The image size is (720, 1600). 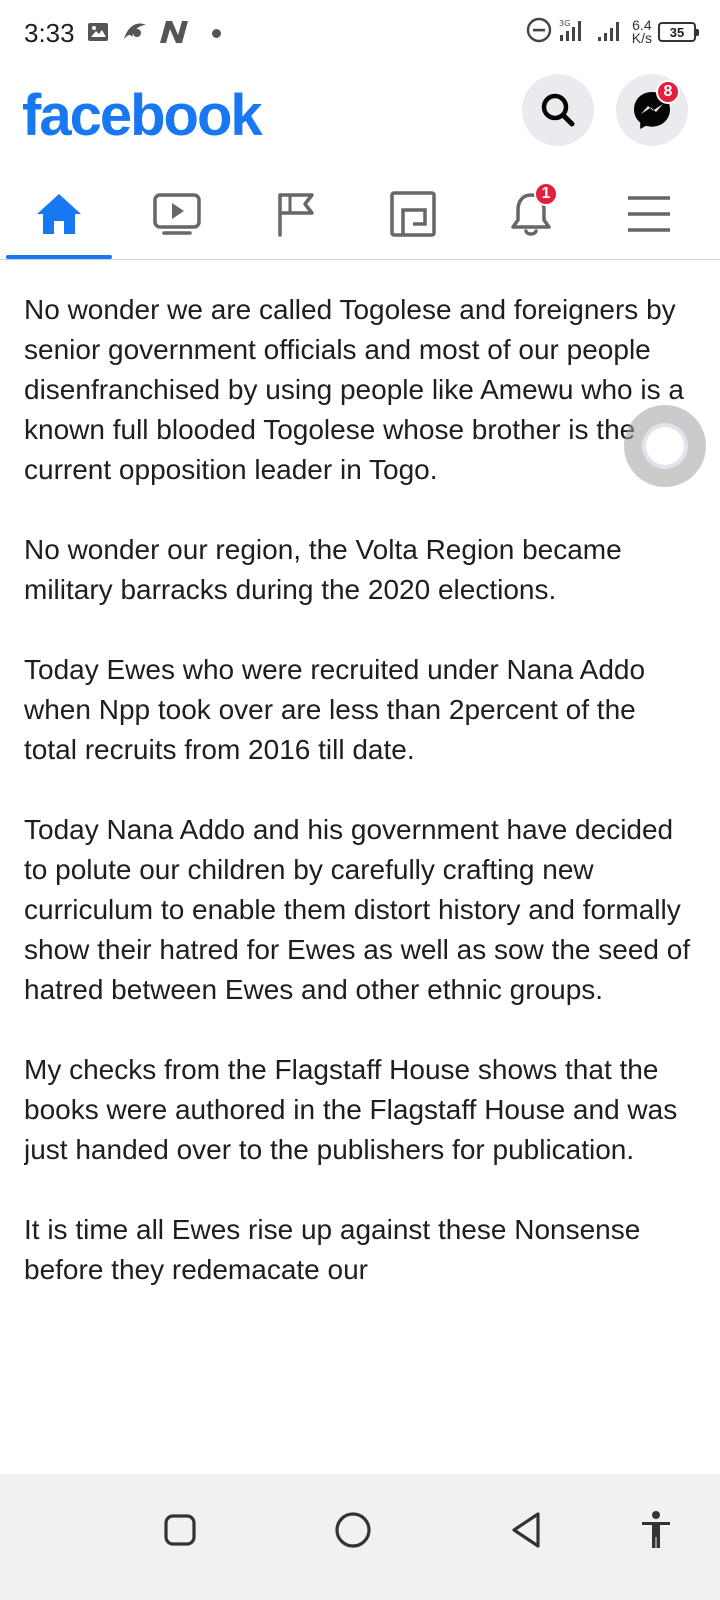 I want to click on tab-menu, so click(x=649, y=214).